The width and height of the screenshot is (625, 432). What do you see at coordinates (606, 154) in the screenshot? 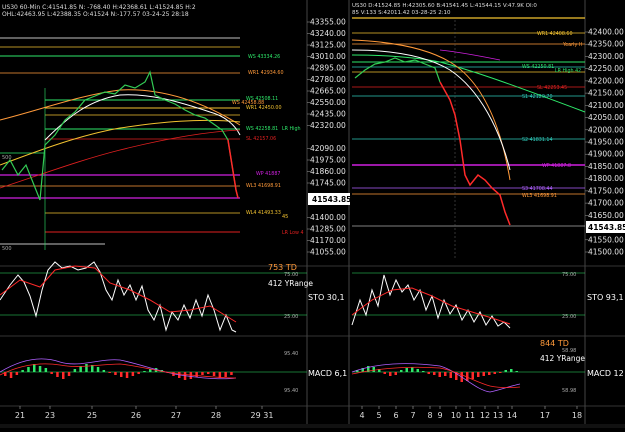
I see `price-tick-label: 41900.00` at bounding box center [606, 154].